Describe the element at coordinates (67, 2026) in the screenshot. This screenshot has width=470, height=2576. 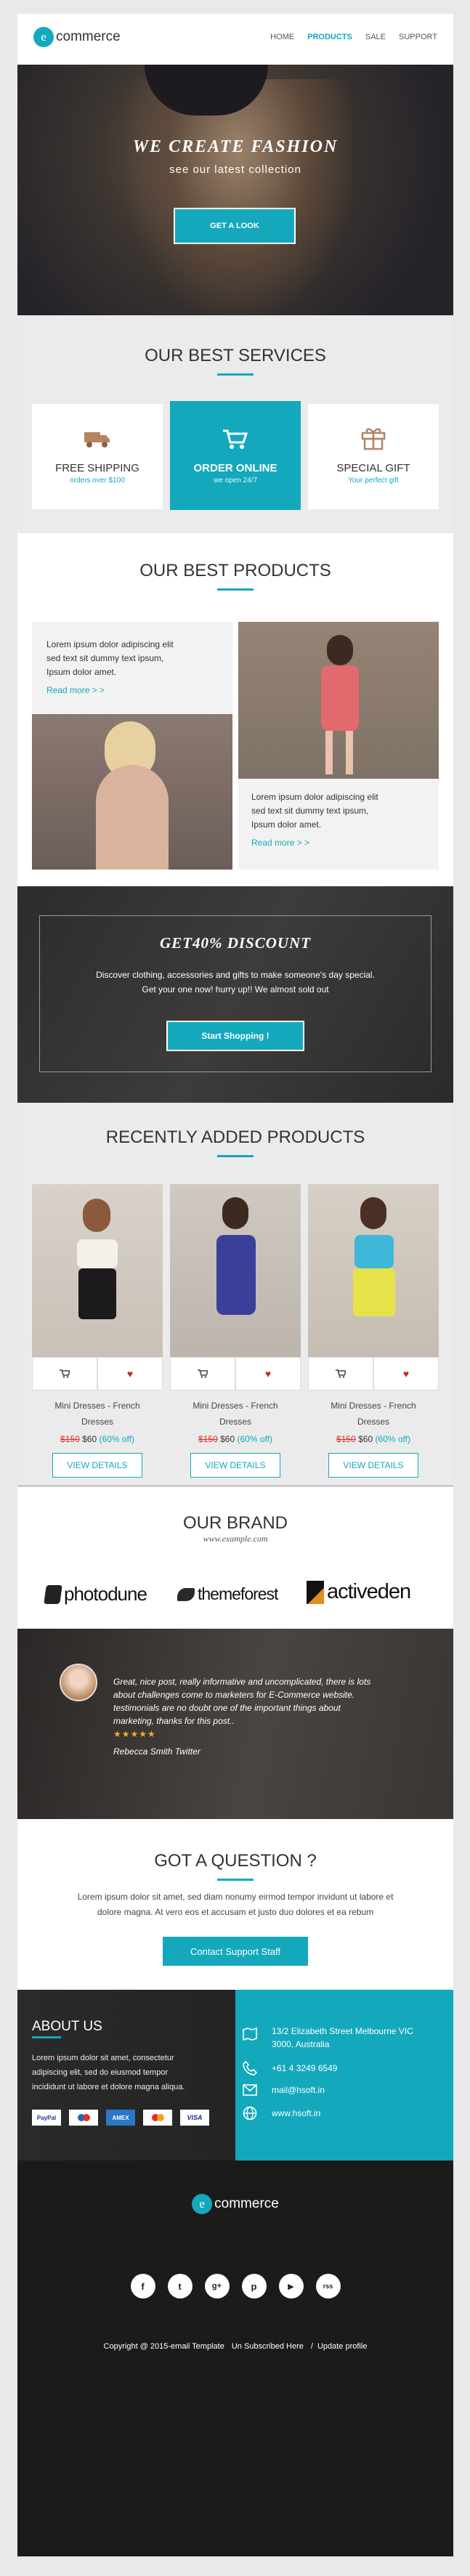
I see `about-title: ABOUT US` at that location.